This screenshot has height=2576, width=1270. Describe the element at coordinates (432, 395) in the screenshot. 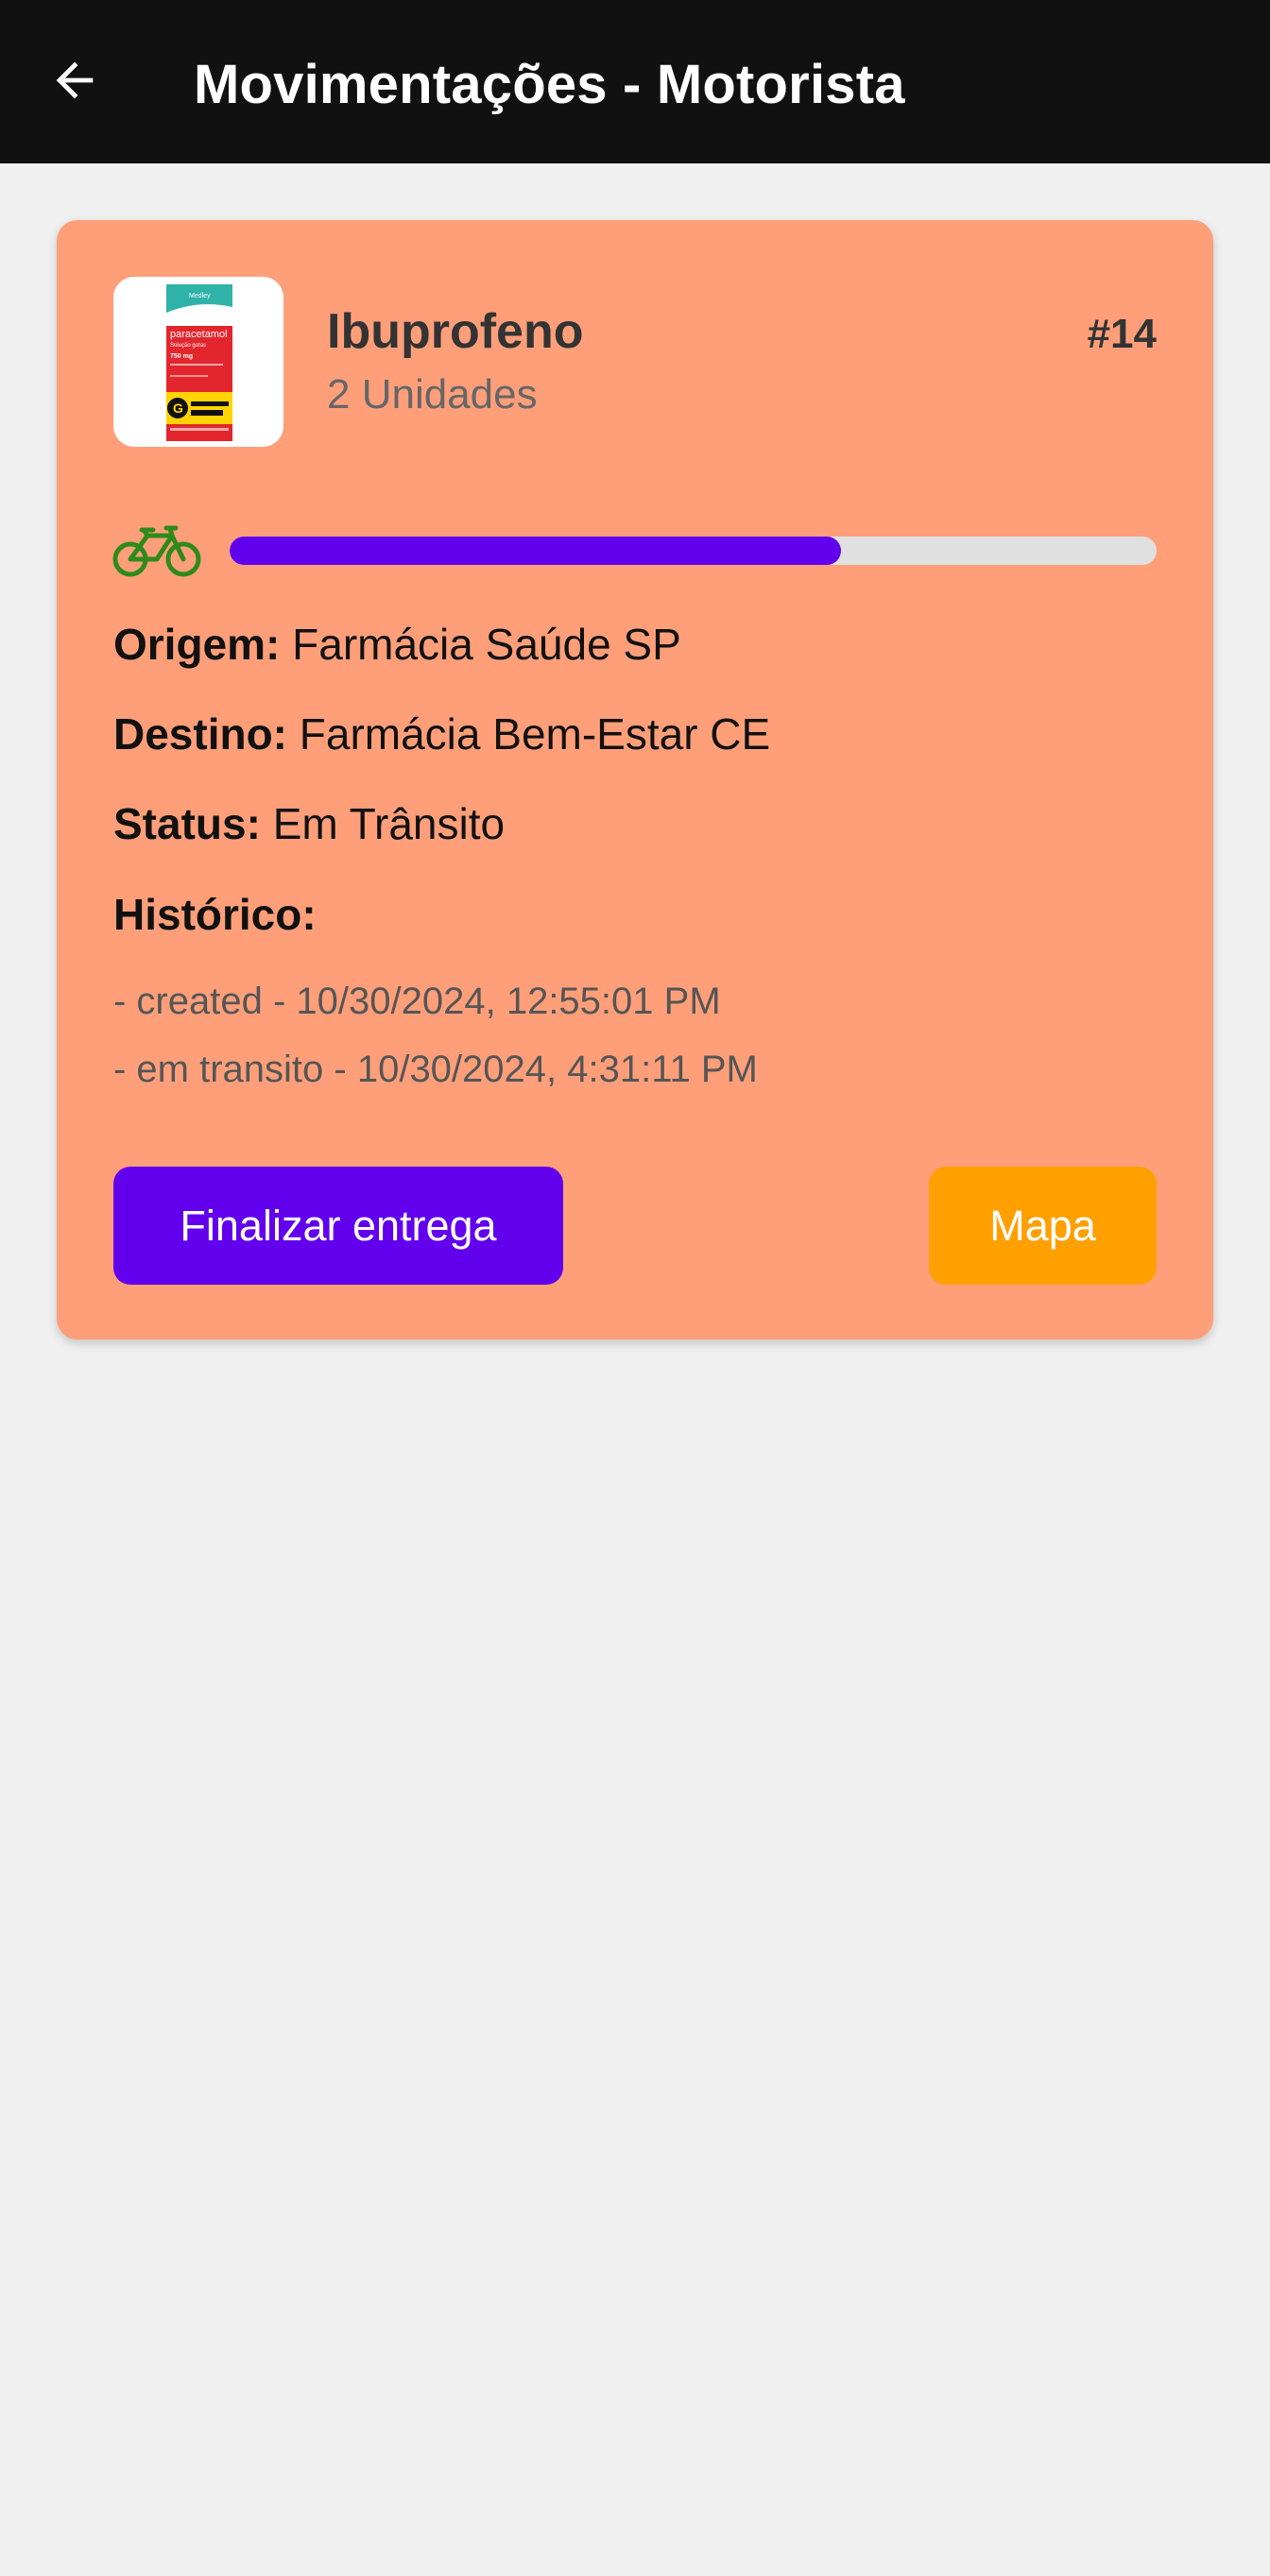

I see `product-quantity: 2 Unidades` at that location.